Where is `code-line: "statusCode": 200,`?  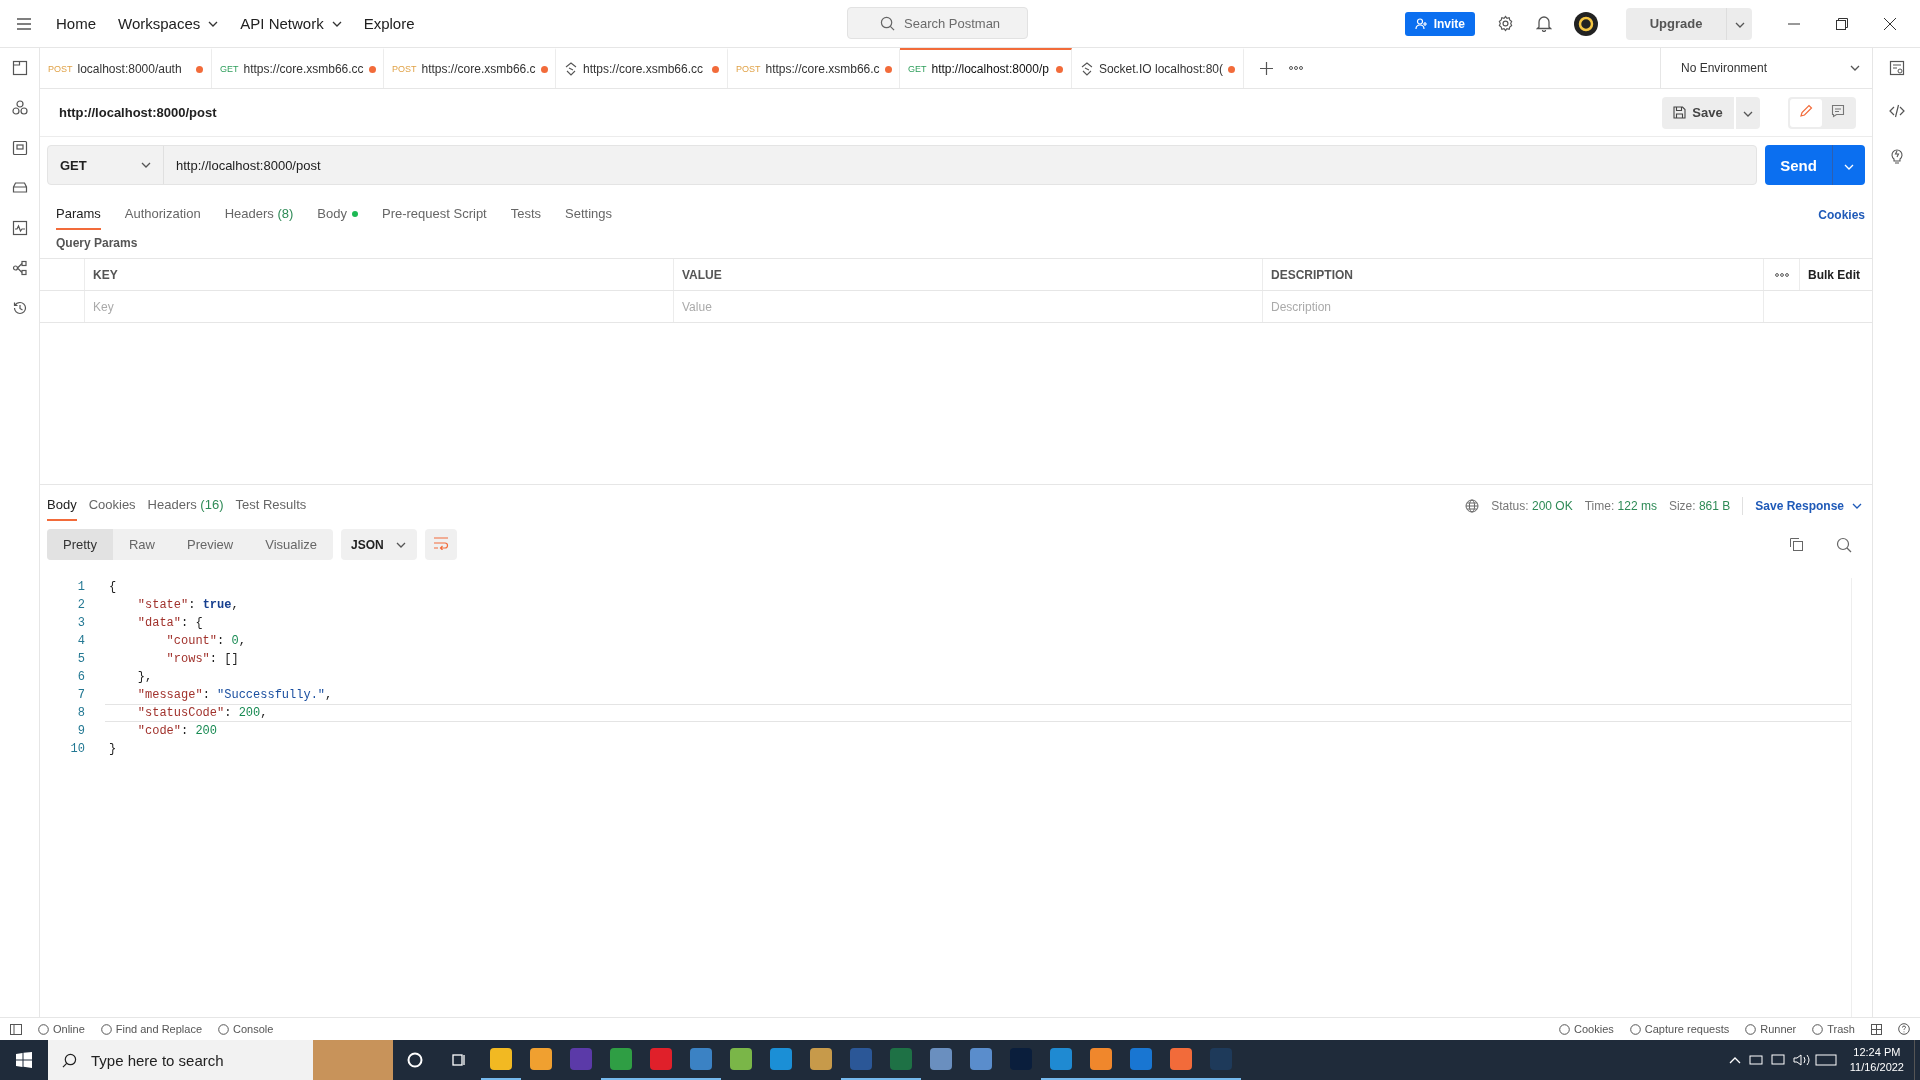 code-line: "statusCode": 200, is located at coordinates (978, 713).